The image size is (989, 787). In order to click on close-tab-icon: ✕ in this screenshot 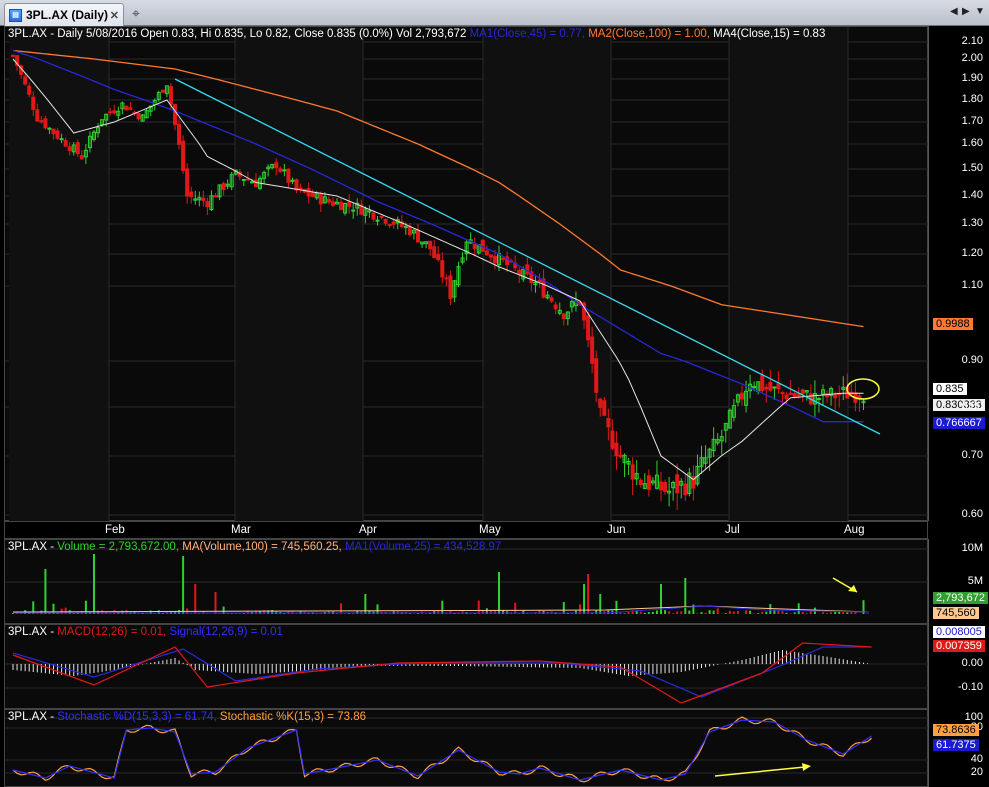, I will do `click(114, 15)`.